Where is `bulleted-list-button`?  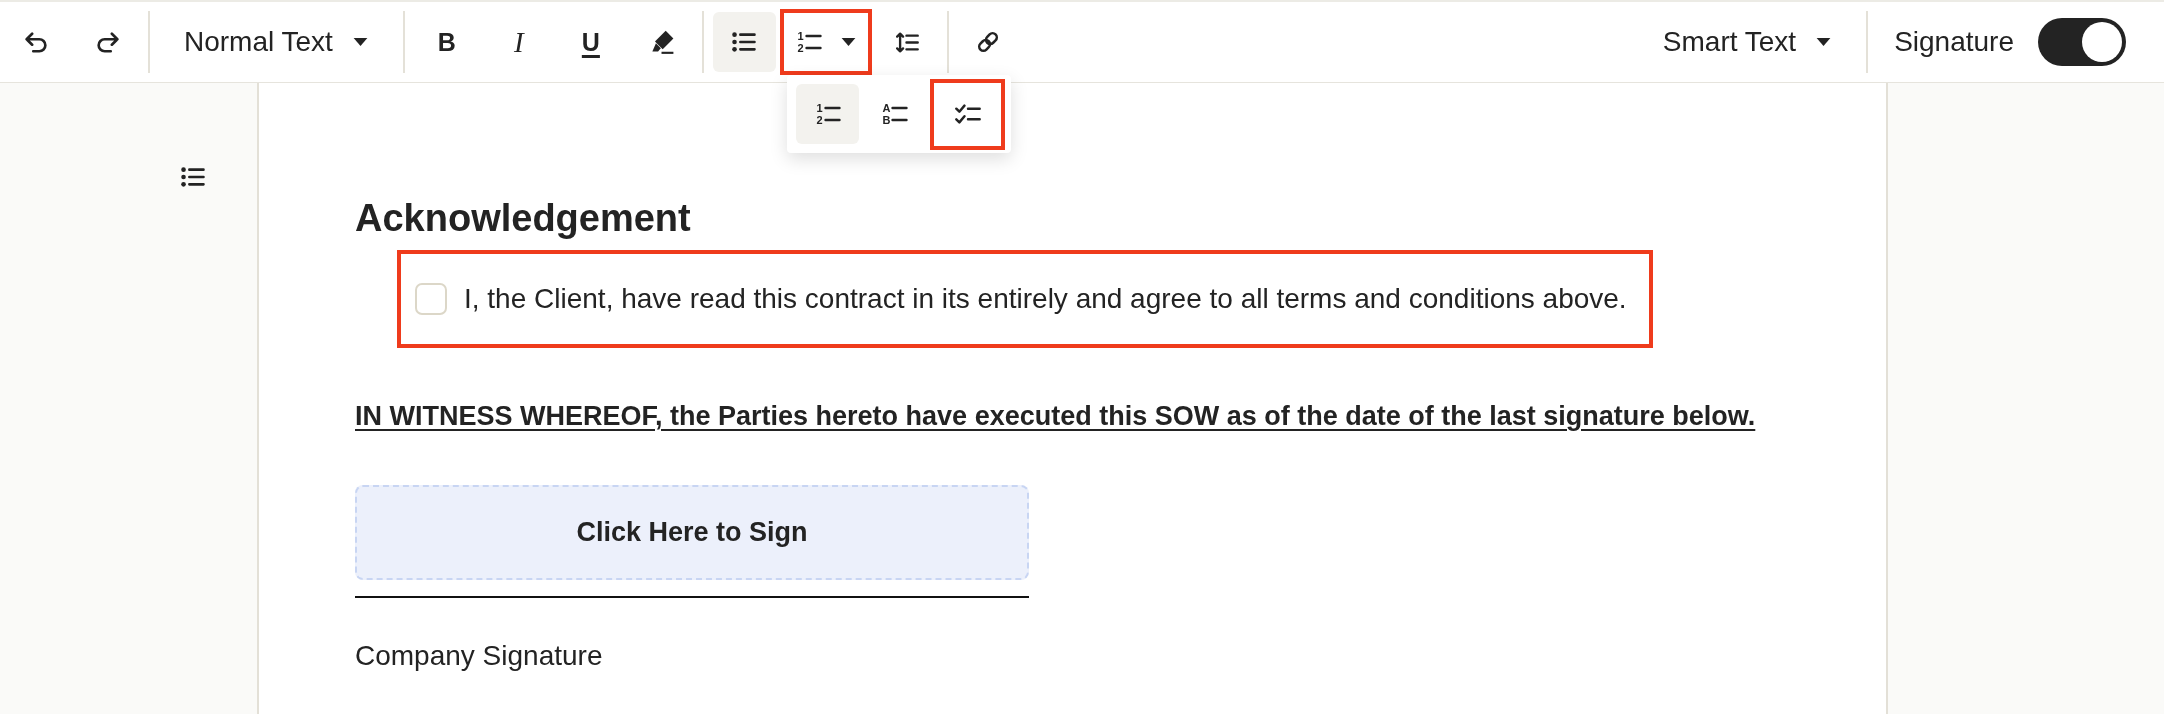 bulleted-list-button is located at coordinates (744, 42).